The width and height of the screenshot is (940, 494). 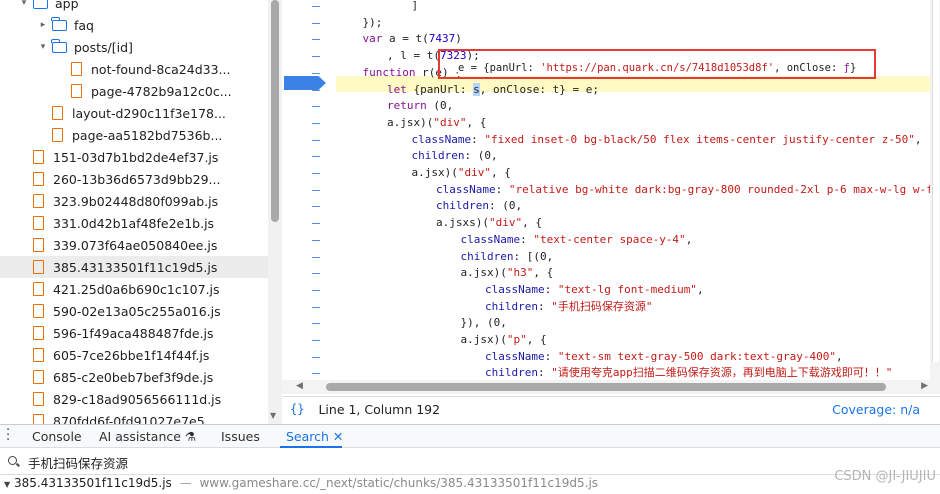 I want to click on tree-item-label: 339.073f64ae050840ee.js, so click(x=135, y=245).